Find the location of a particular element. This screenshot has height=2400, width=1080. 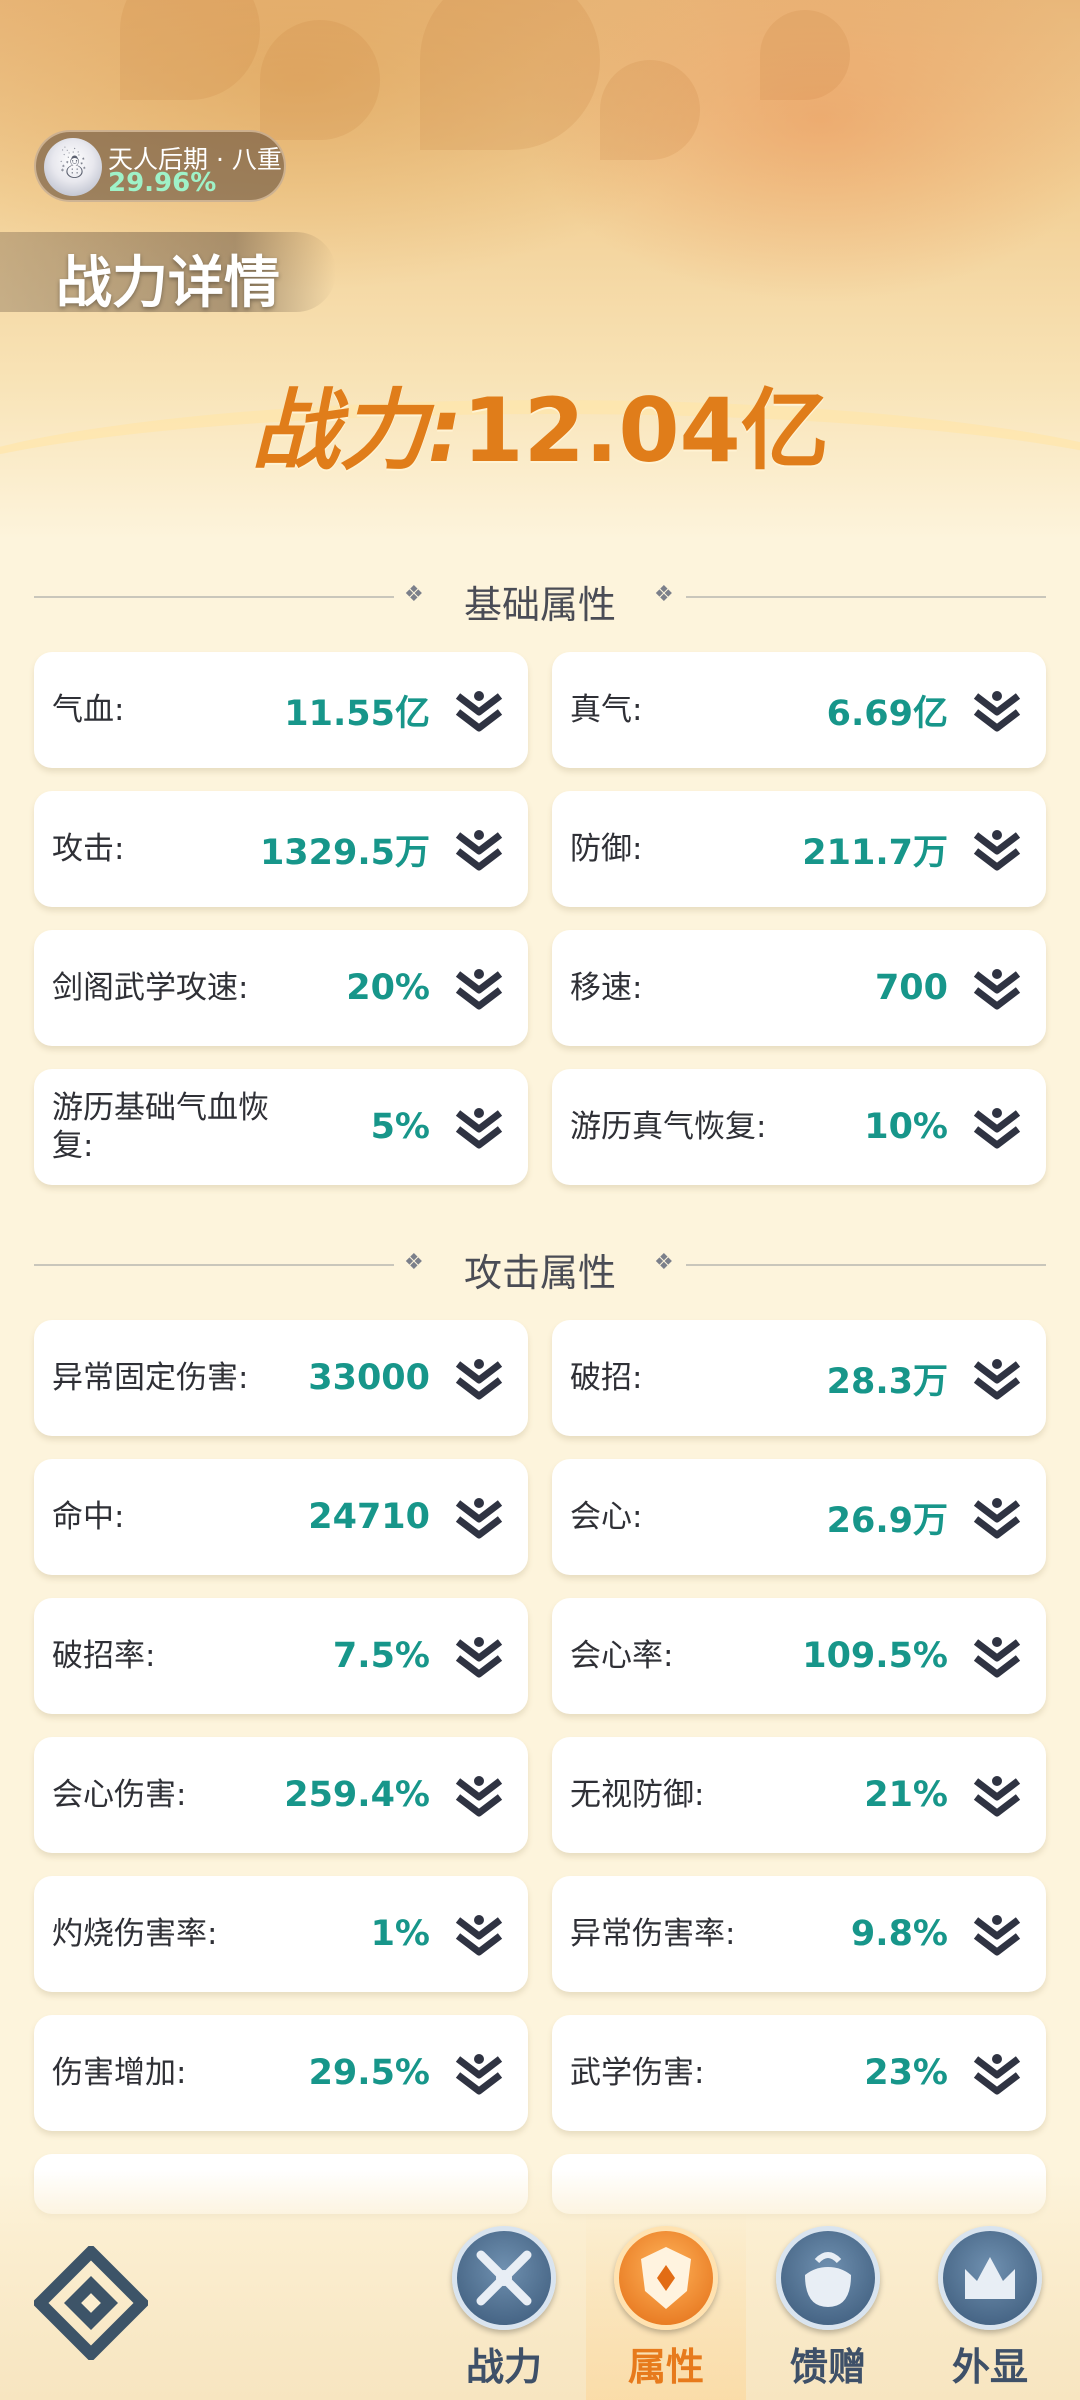

stat-value: 9.8% is located at coordinates (899, 1934).